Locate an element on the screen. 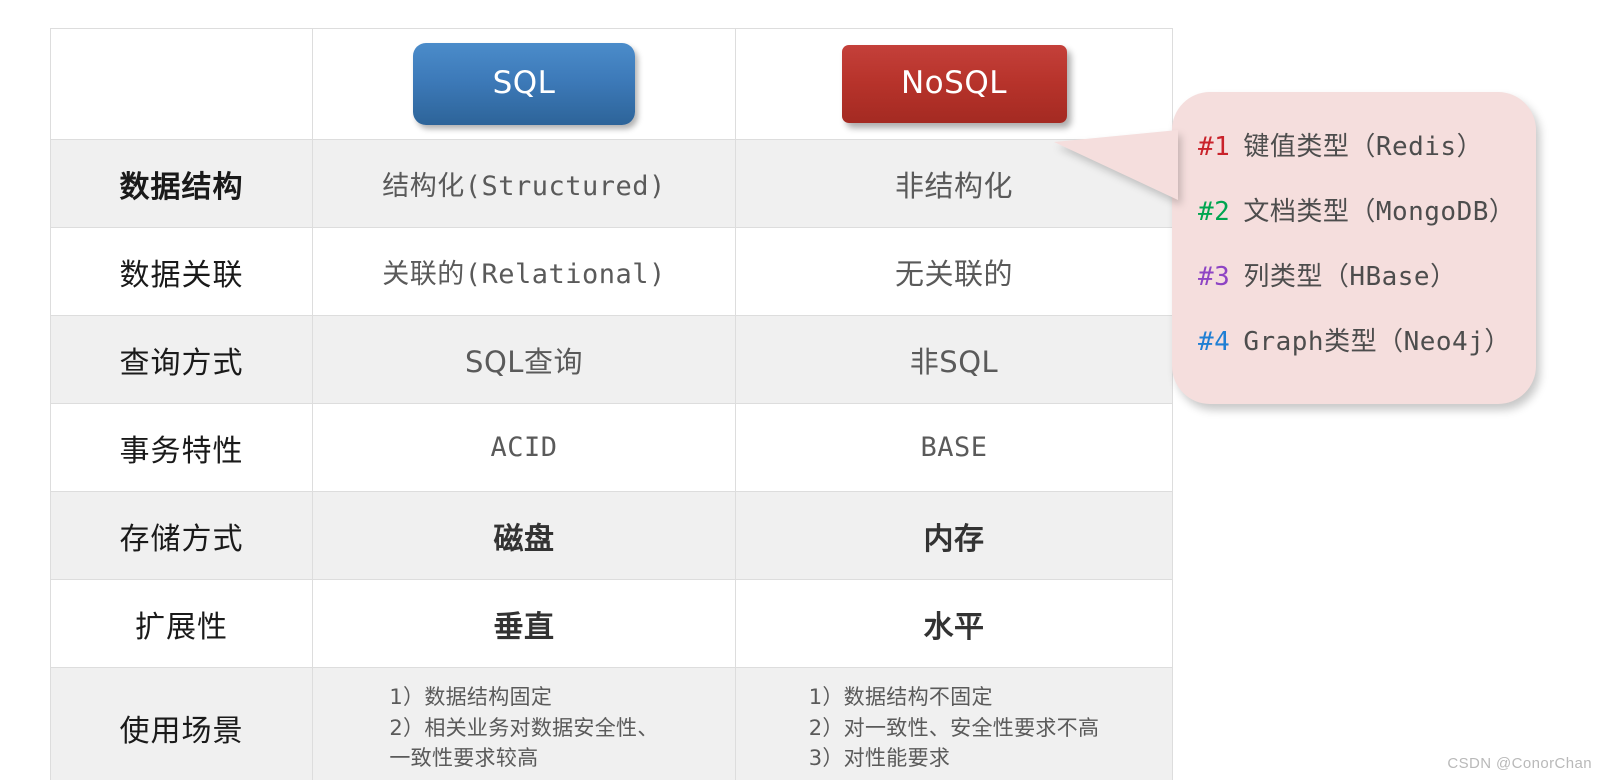 The height and width of the screenshot is (780, 1606). table-row: 数据关联 关联的(Relational) 无关联的 is located at coordinates (611, 271).